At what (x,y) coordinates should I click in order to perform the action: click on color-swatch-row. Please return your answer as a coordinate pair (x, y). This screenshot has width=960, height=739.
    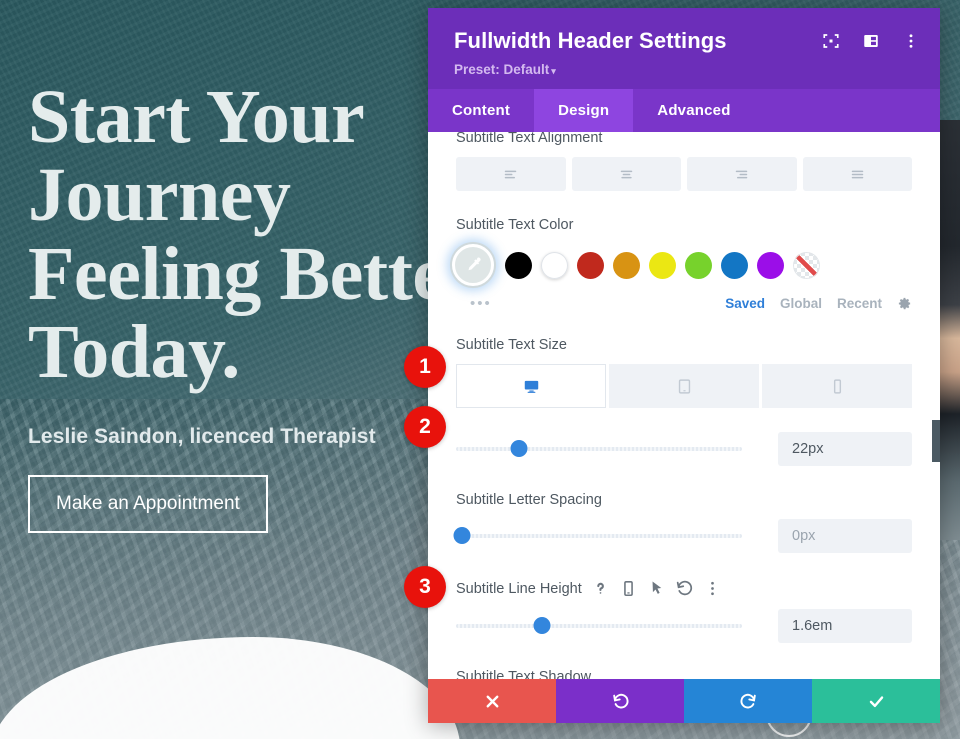
    Looking at the image, I should click on (682, 265).